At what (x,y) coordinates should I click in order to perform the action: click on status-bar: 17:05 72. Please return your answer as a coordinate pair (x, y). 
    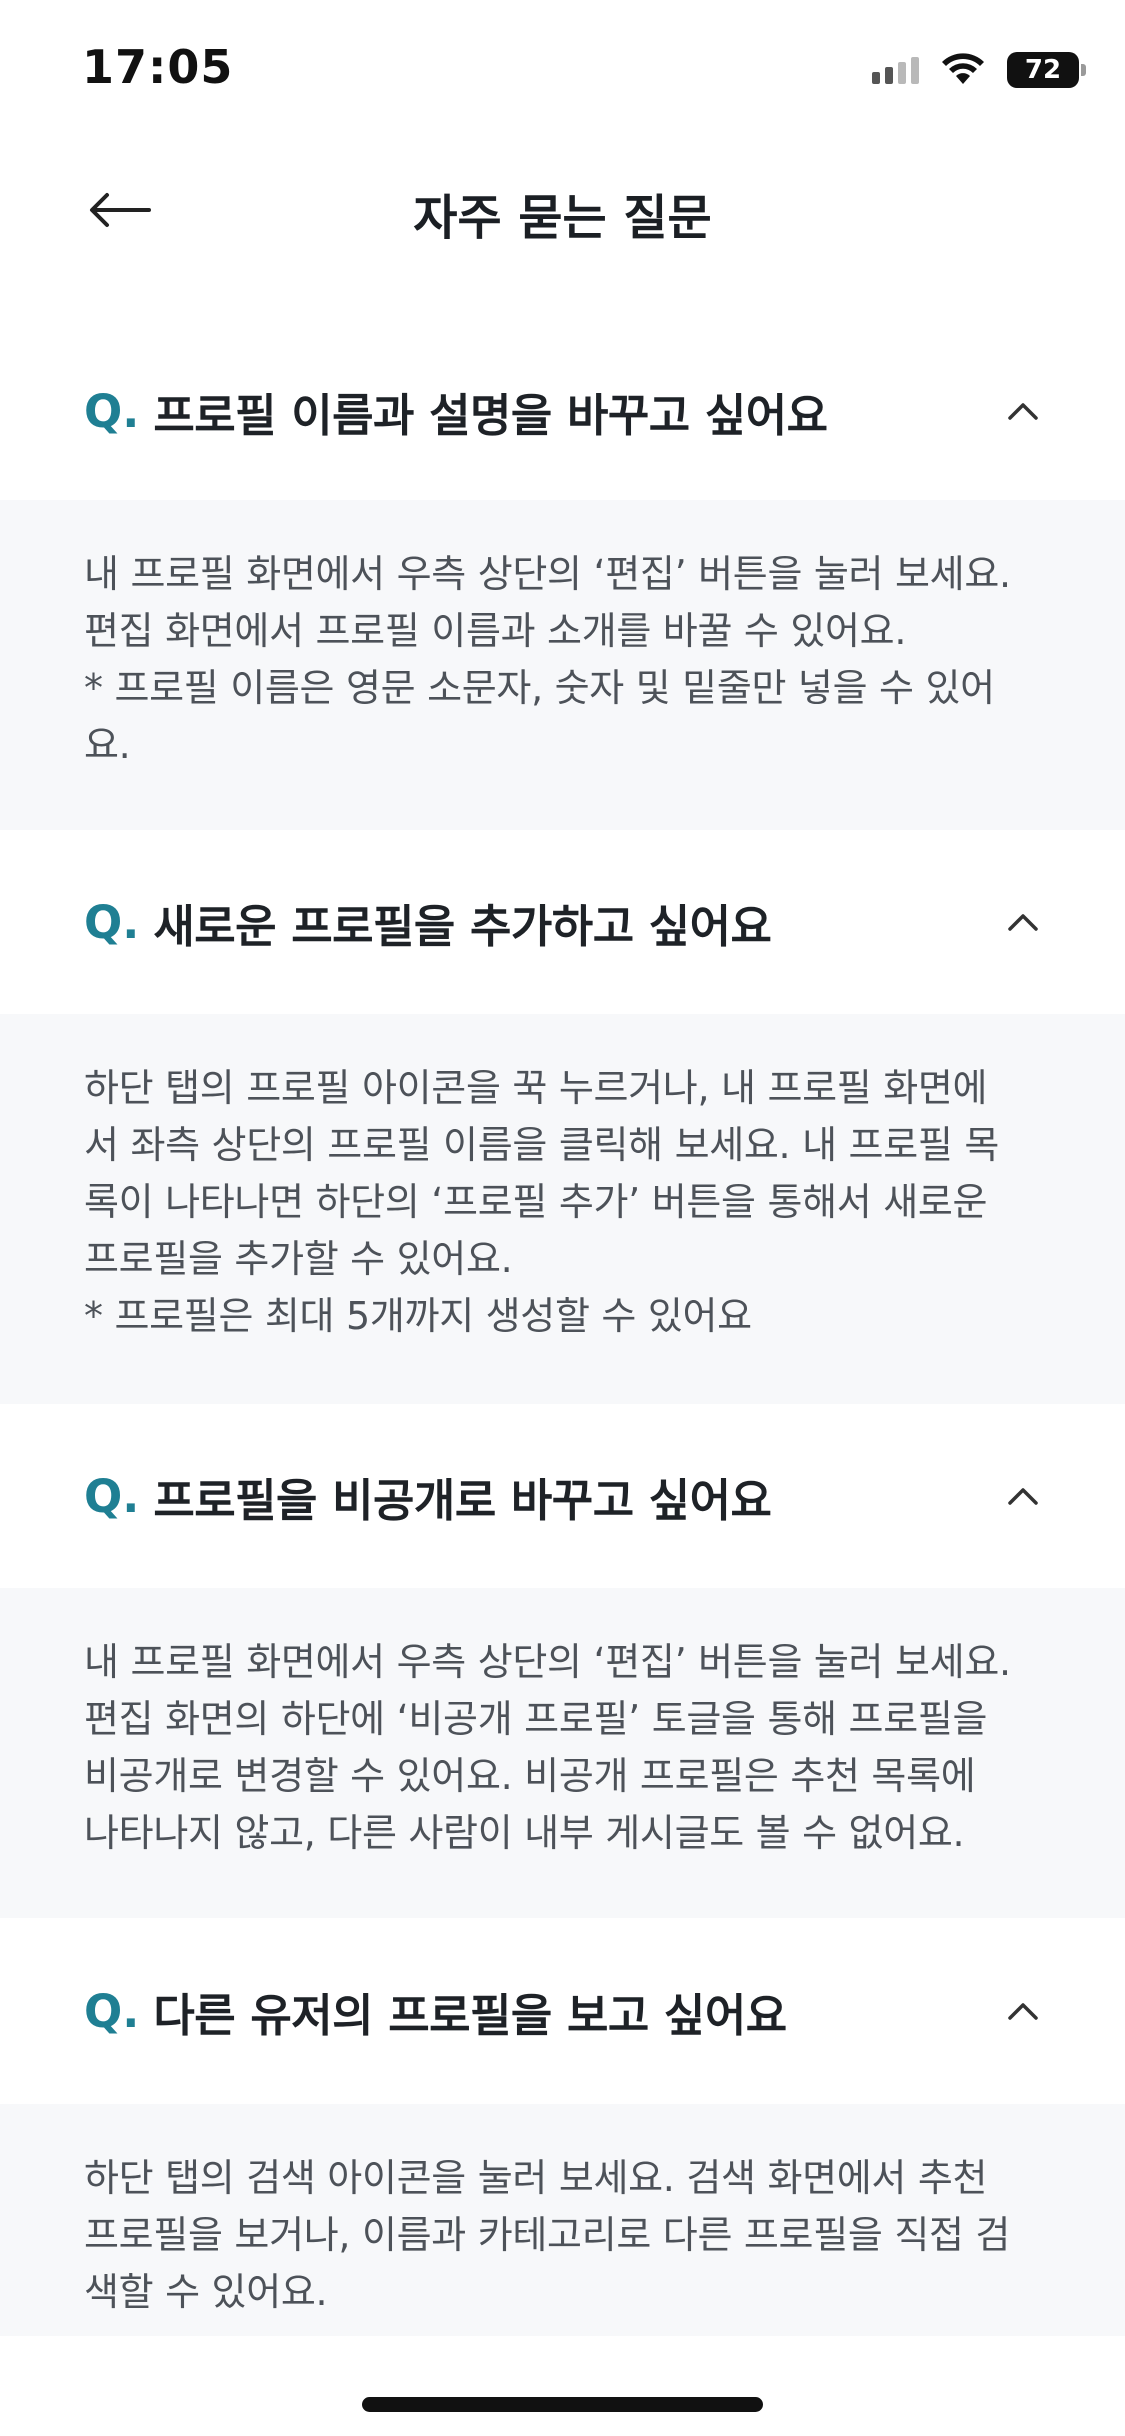
    Looking at the image, I should click on (562, 65).